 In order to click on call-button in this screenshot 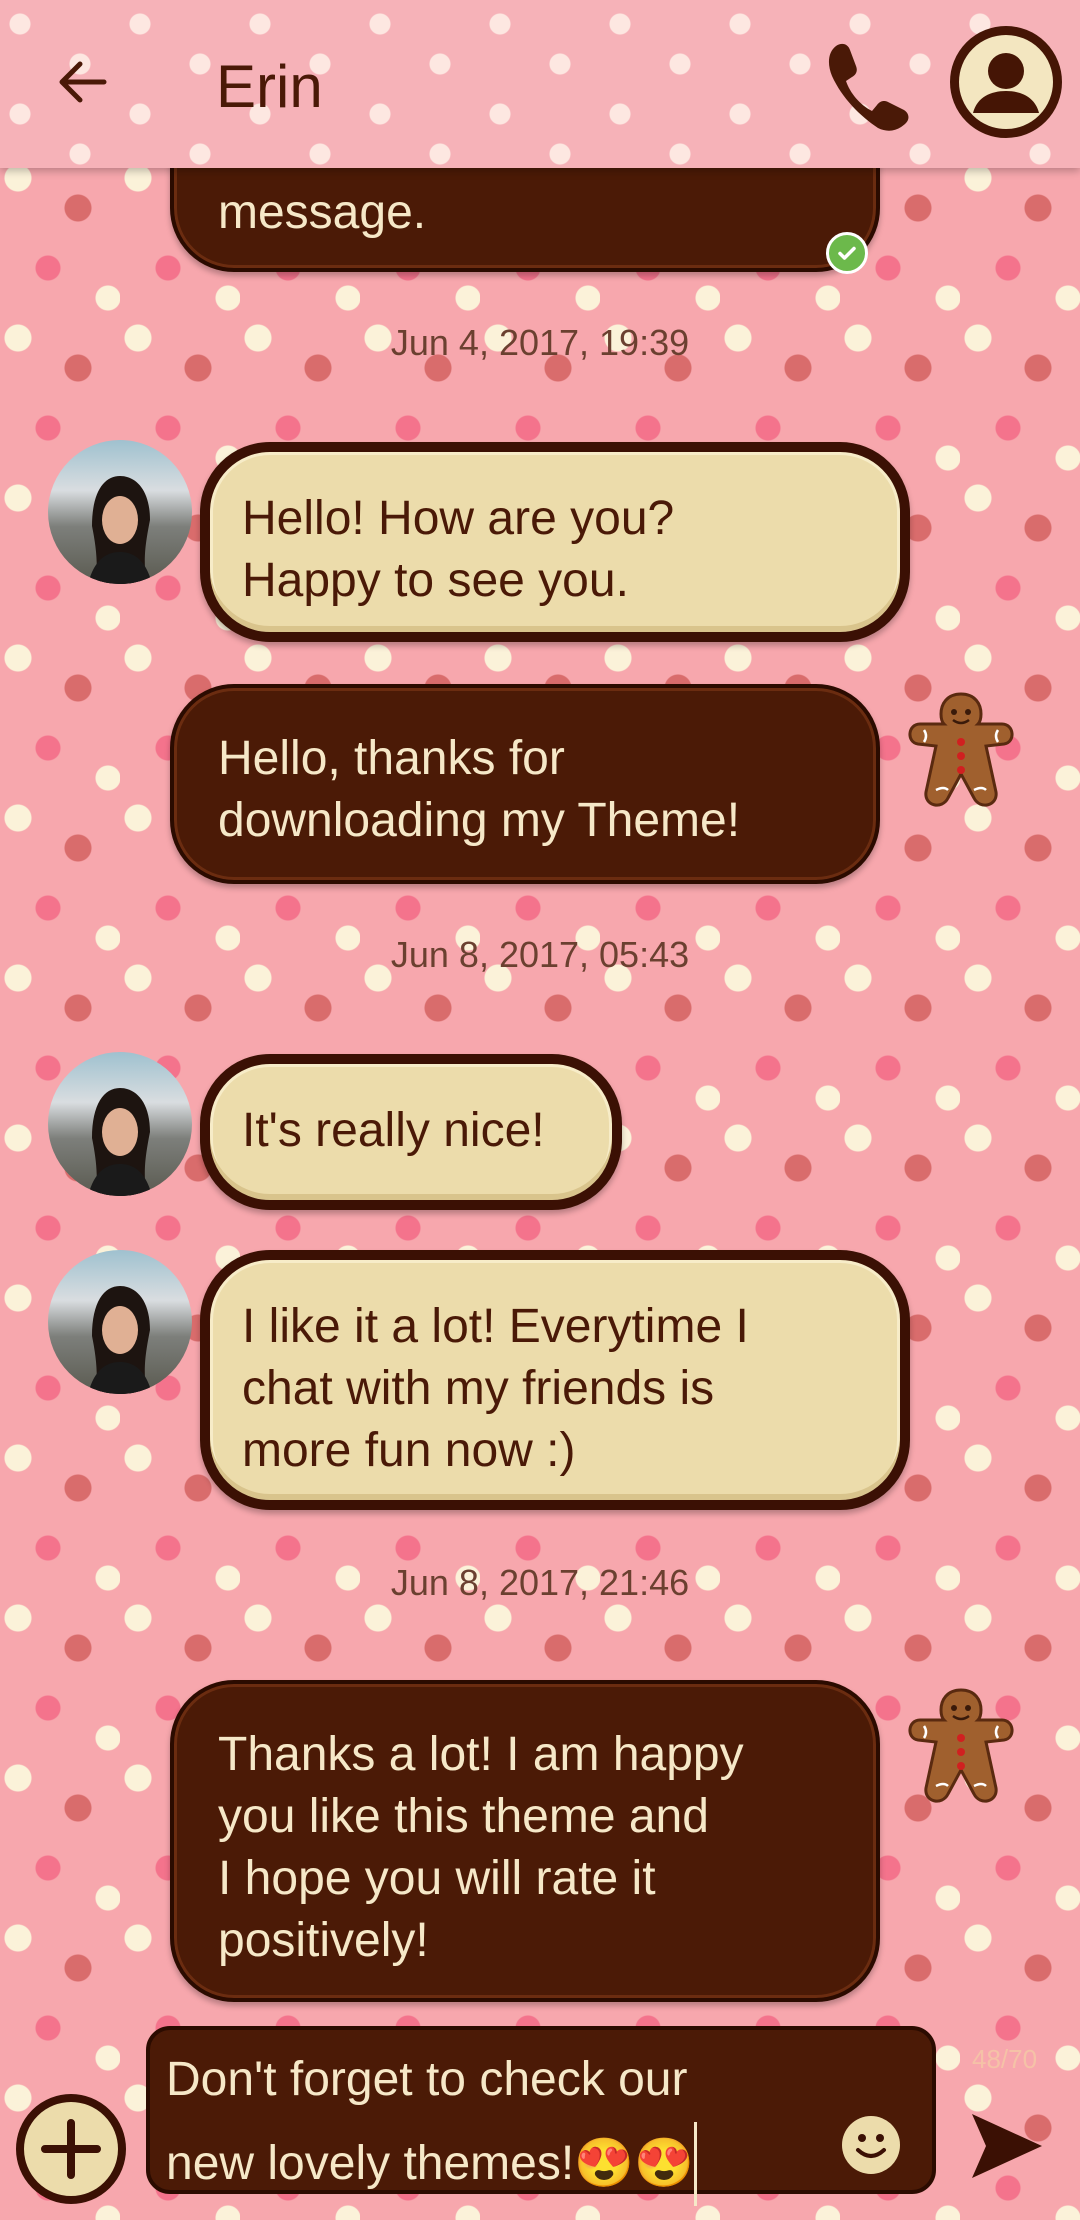, I will do `click(866, 86)`.